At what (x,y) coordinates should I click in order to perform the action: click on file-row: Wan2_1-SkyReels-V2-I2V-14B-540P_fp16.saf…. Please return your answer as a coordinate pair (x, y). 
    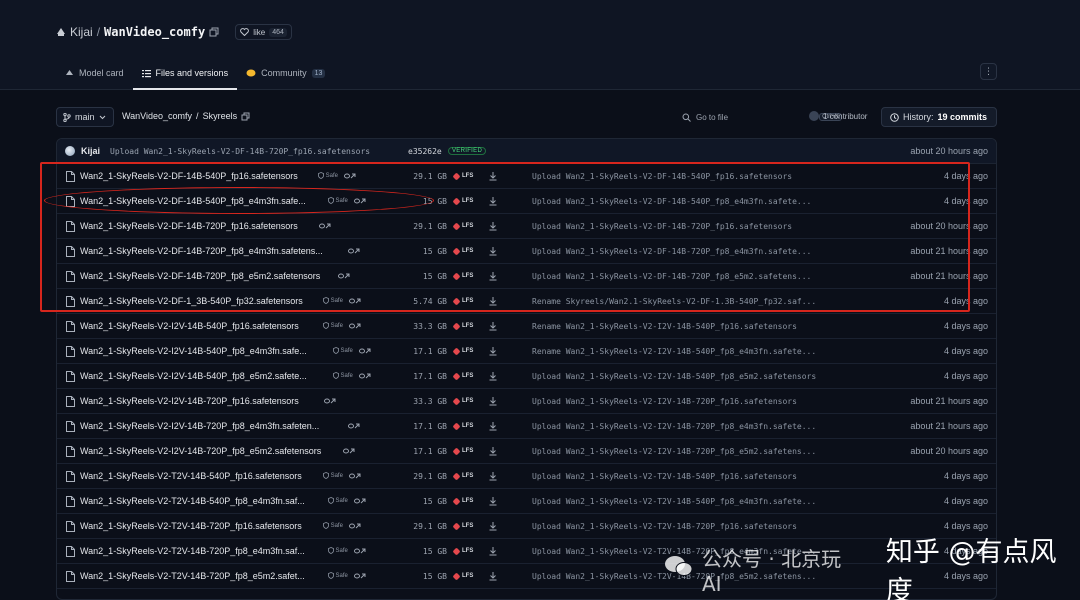
    Looking at the image, I should click on (526, 326).